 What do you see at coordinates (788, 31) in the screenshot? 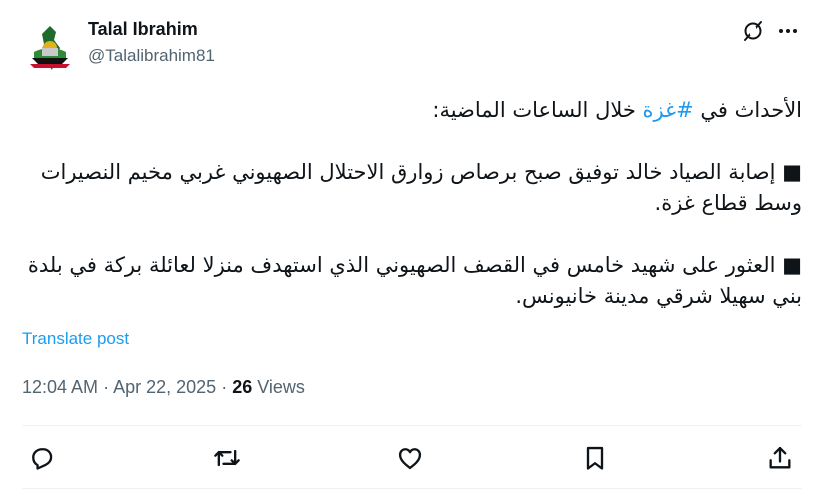
I see `more-icon` at bounding box center [788, 31].